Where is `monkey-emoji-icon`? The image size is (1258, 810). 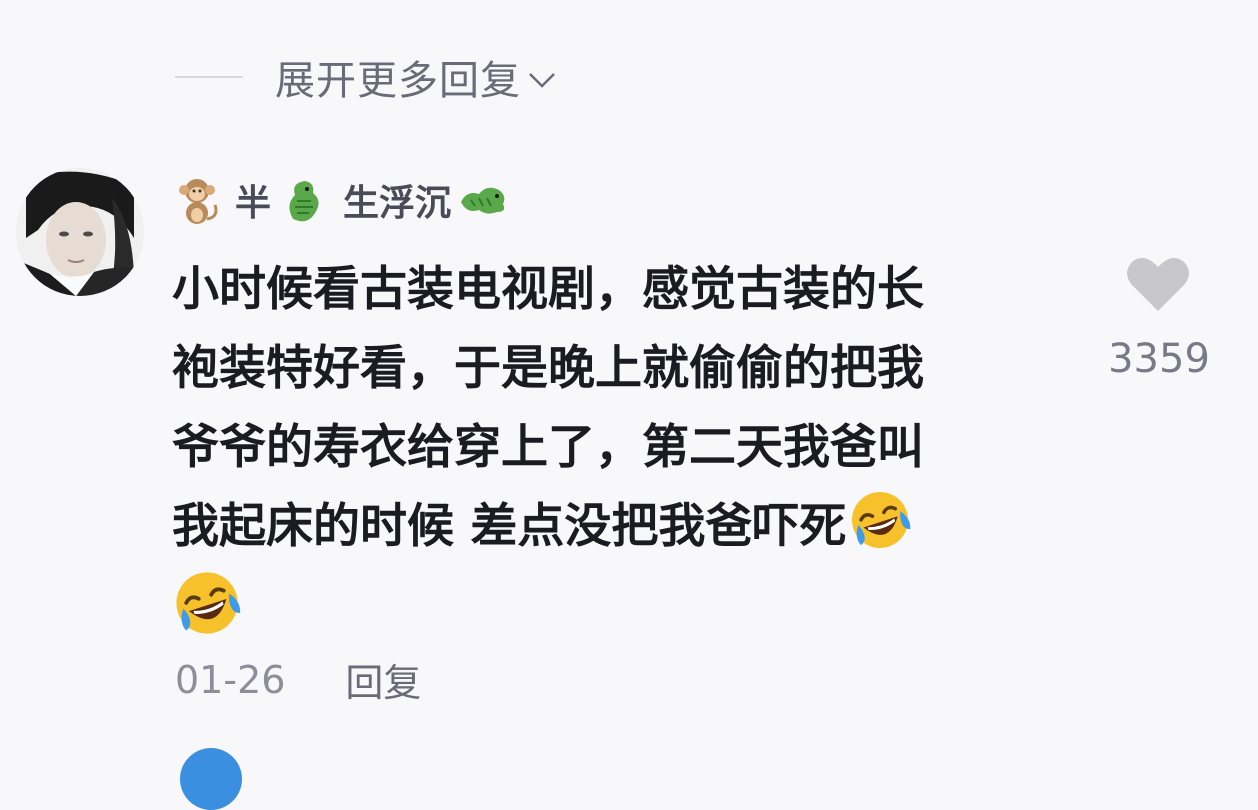 monkey-emoji-icon is located at coordinates (198, 201).